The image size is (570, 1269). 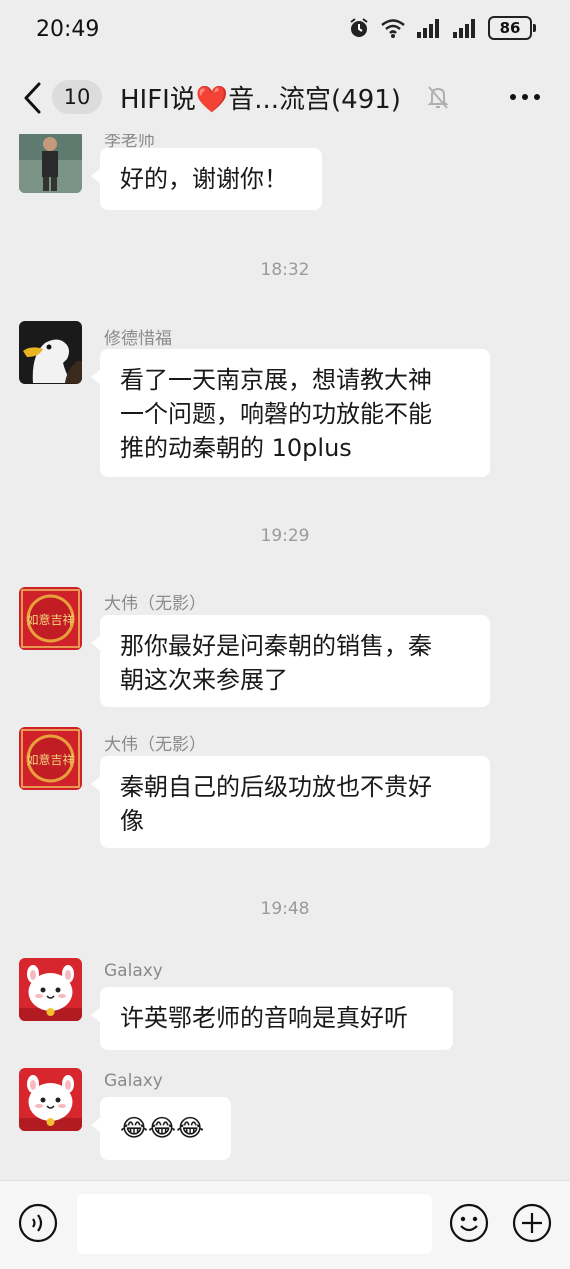 What do you see at coordinates (132, 821) in the screenshot?
I see `message-text-line: 像` at bounding box center [132, 821].